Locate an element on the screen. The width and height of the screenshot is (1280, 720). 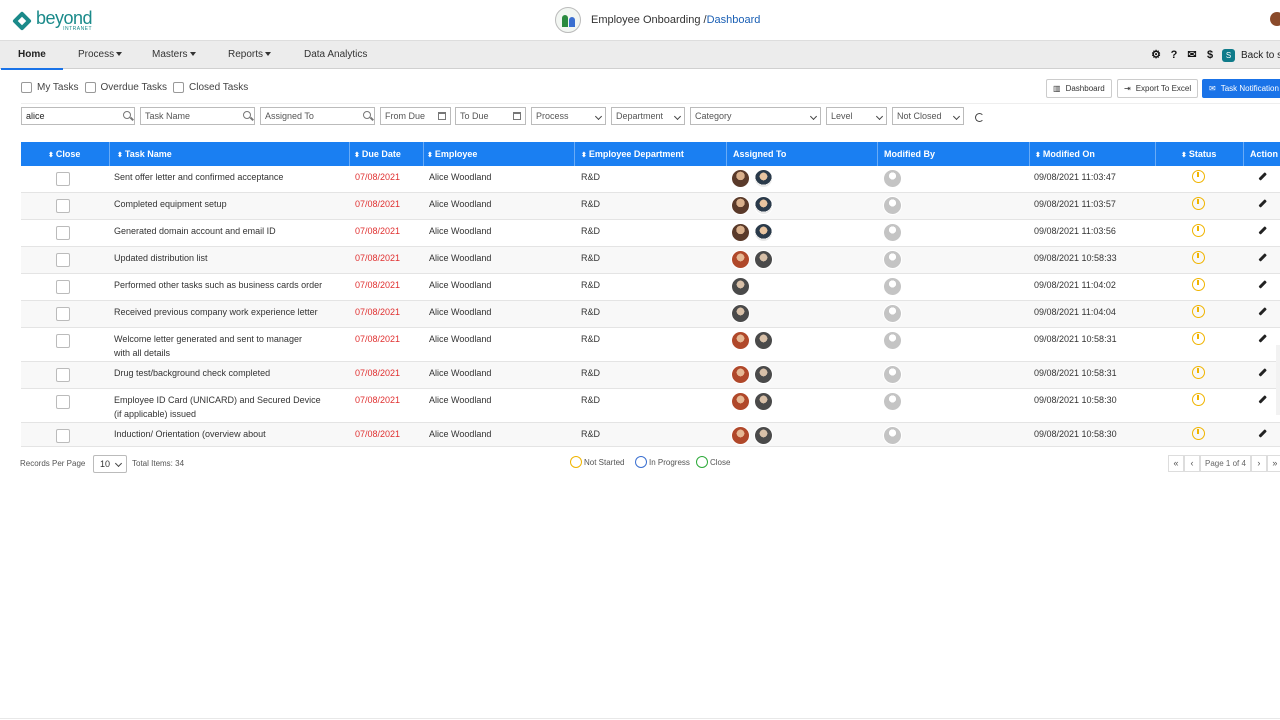
closed-tasks-checkbox is located at coordinates (179, 87).